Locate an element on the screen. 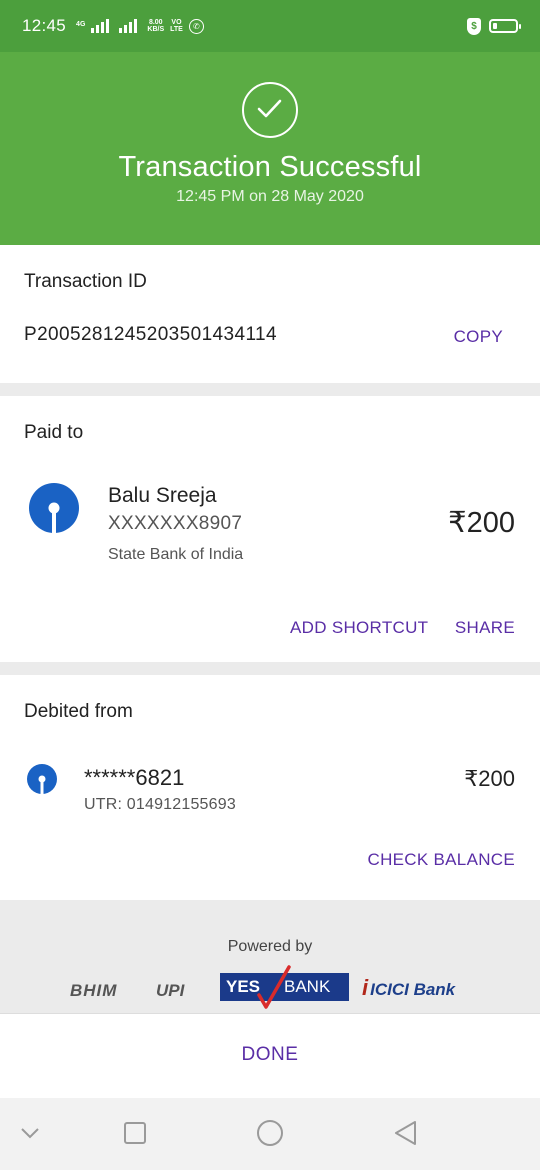  debit-account: ******6821 is located at coordinates (134, 777).